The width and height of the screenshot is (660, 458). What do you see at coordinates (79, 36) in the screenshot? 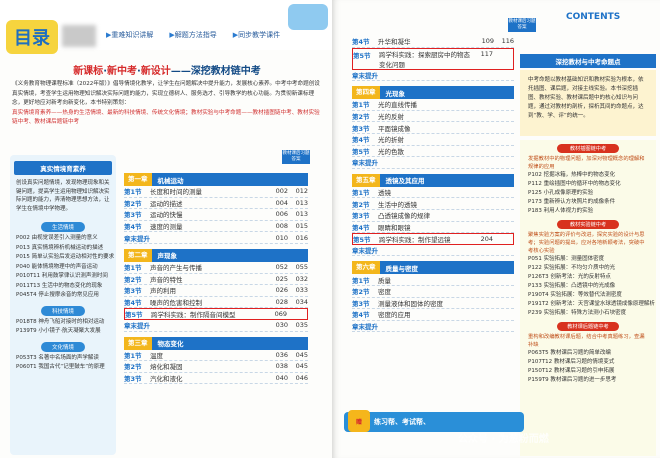
I see `blurred-qr` at bounding box center [79, 36].